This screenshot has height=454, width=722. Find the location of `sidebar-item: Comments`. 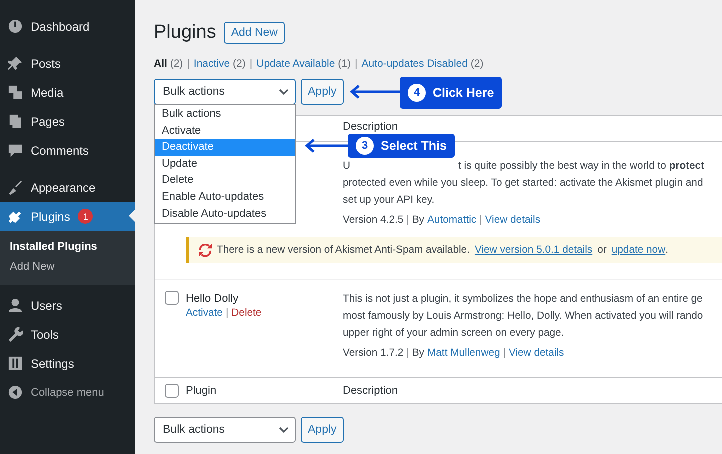

sidebar-item: Comments is located at coordinates (67, 150).